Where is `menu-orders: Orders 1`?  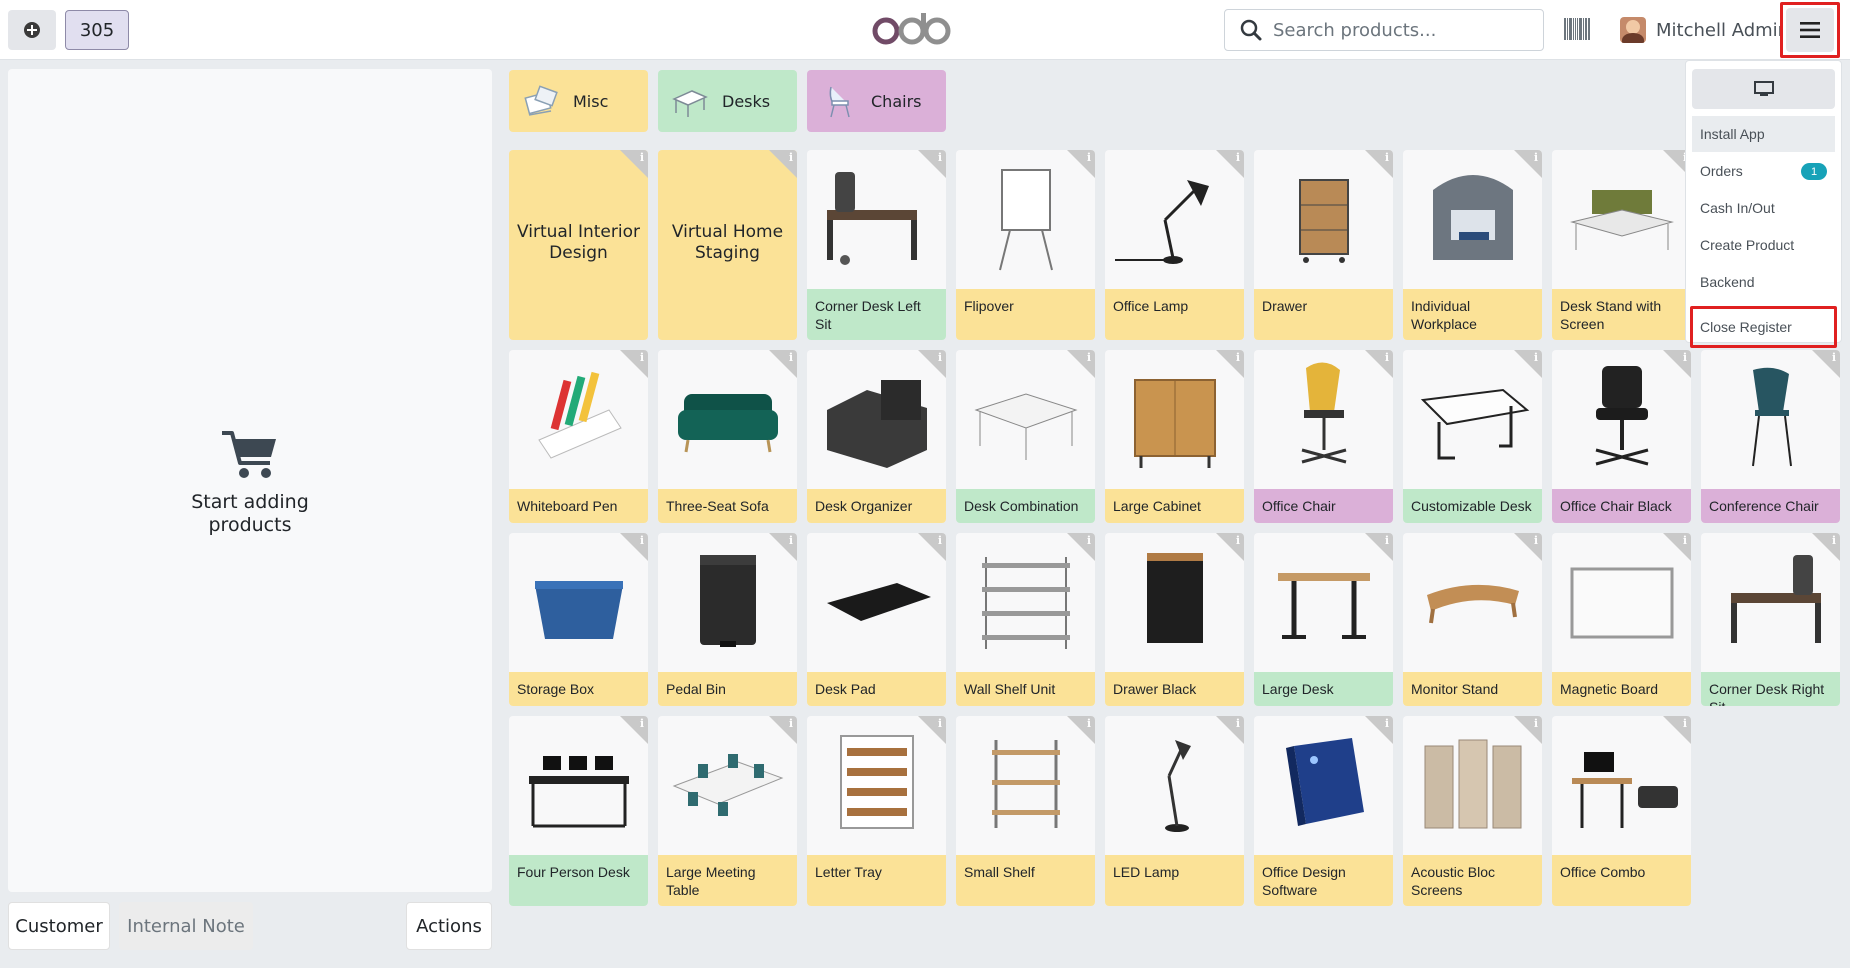 menu-orders: Orders 1 is located at coordinates (1763, 171).